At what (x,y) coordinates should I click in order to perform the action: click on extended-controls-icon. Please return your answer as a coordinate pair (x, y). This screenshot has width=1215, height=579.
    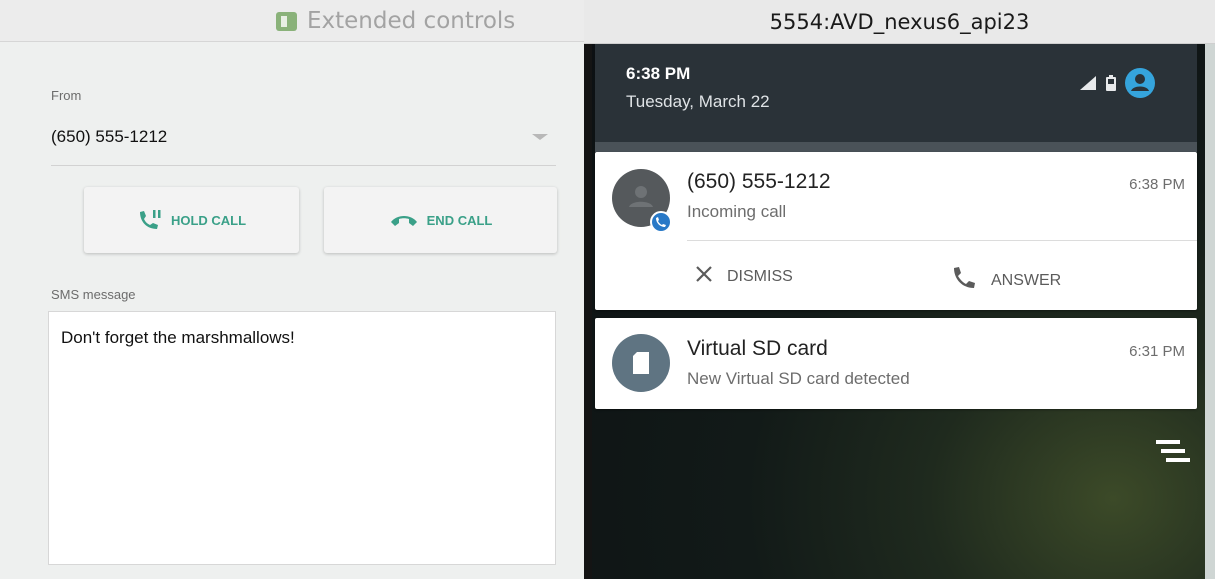
    Looking at the image, I should click on (286, 21).